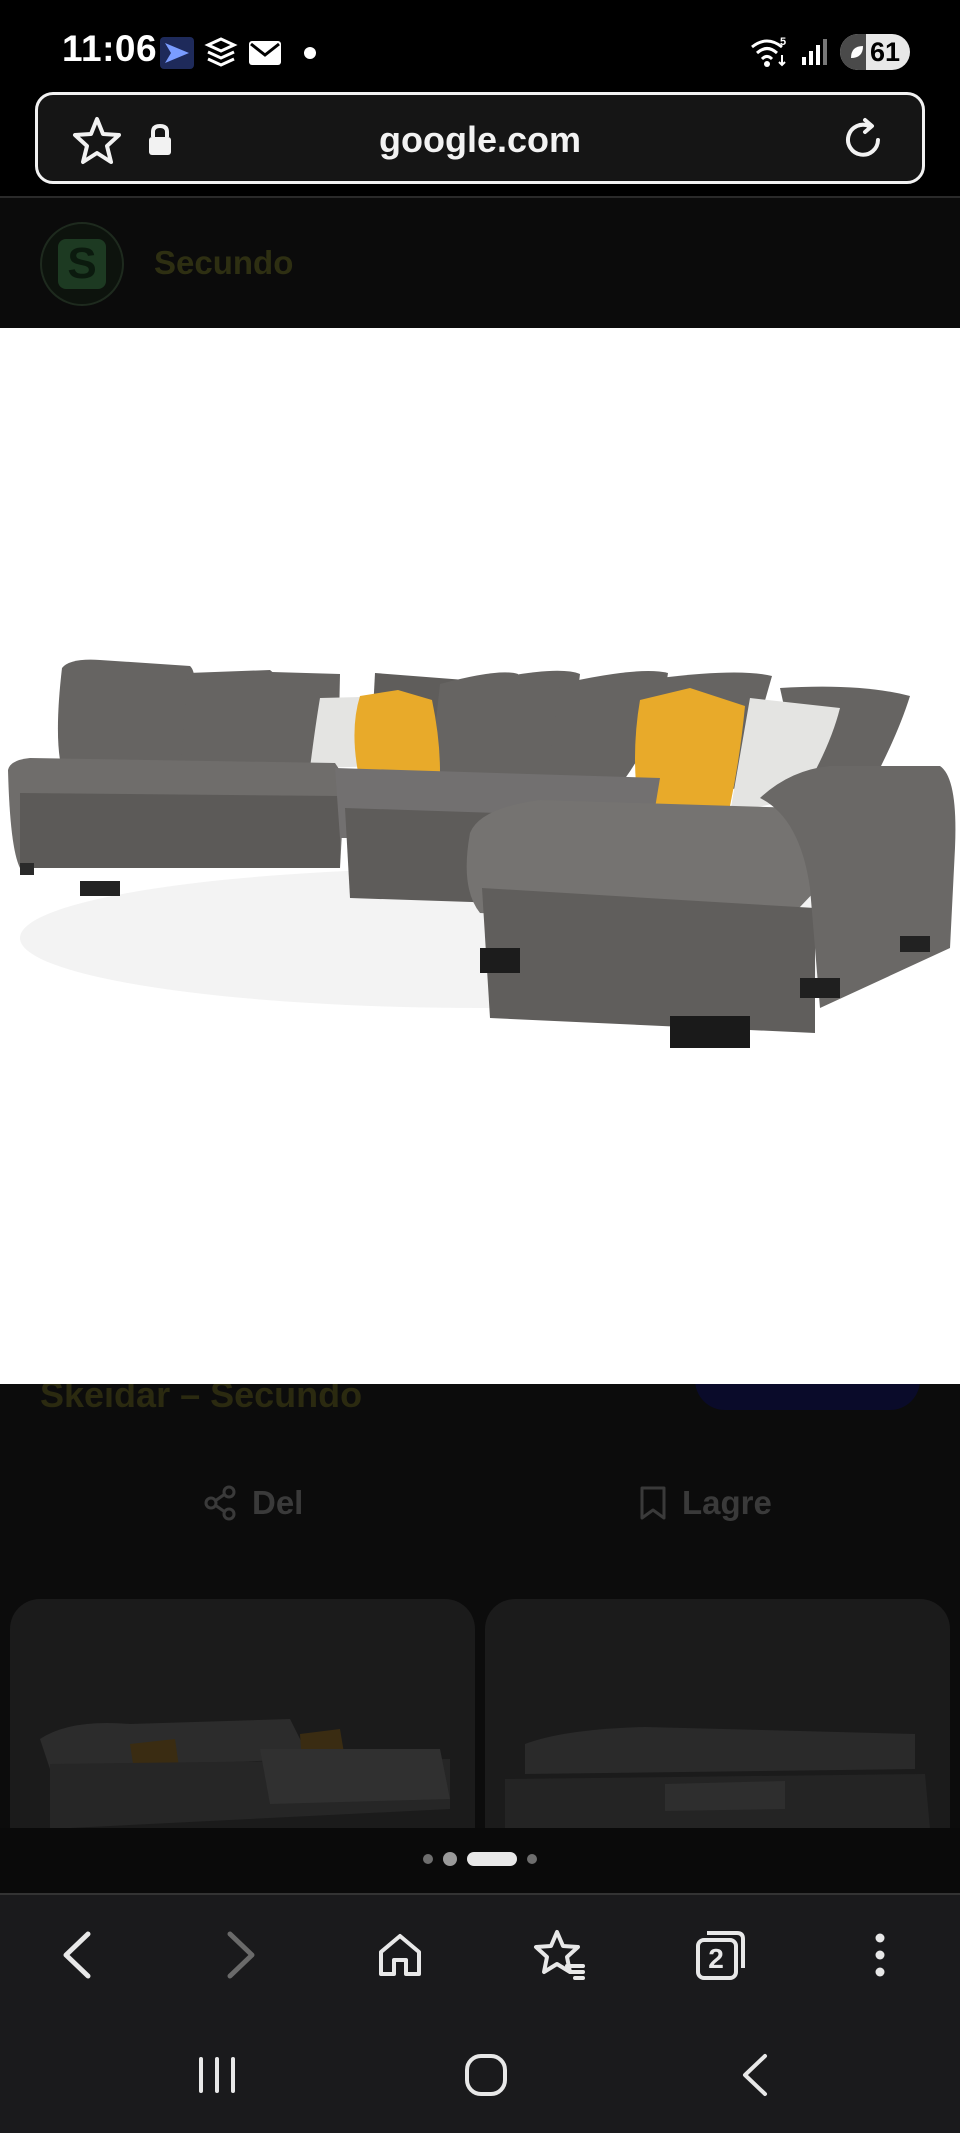  I want to click on wifi-5-icon: 5, so click(768, 51).